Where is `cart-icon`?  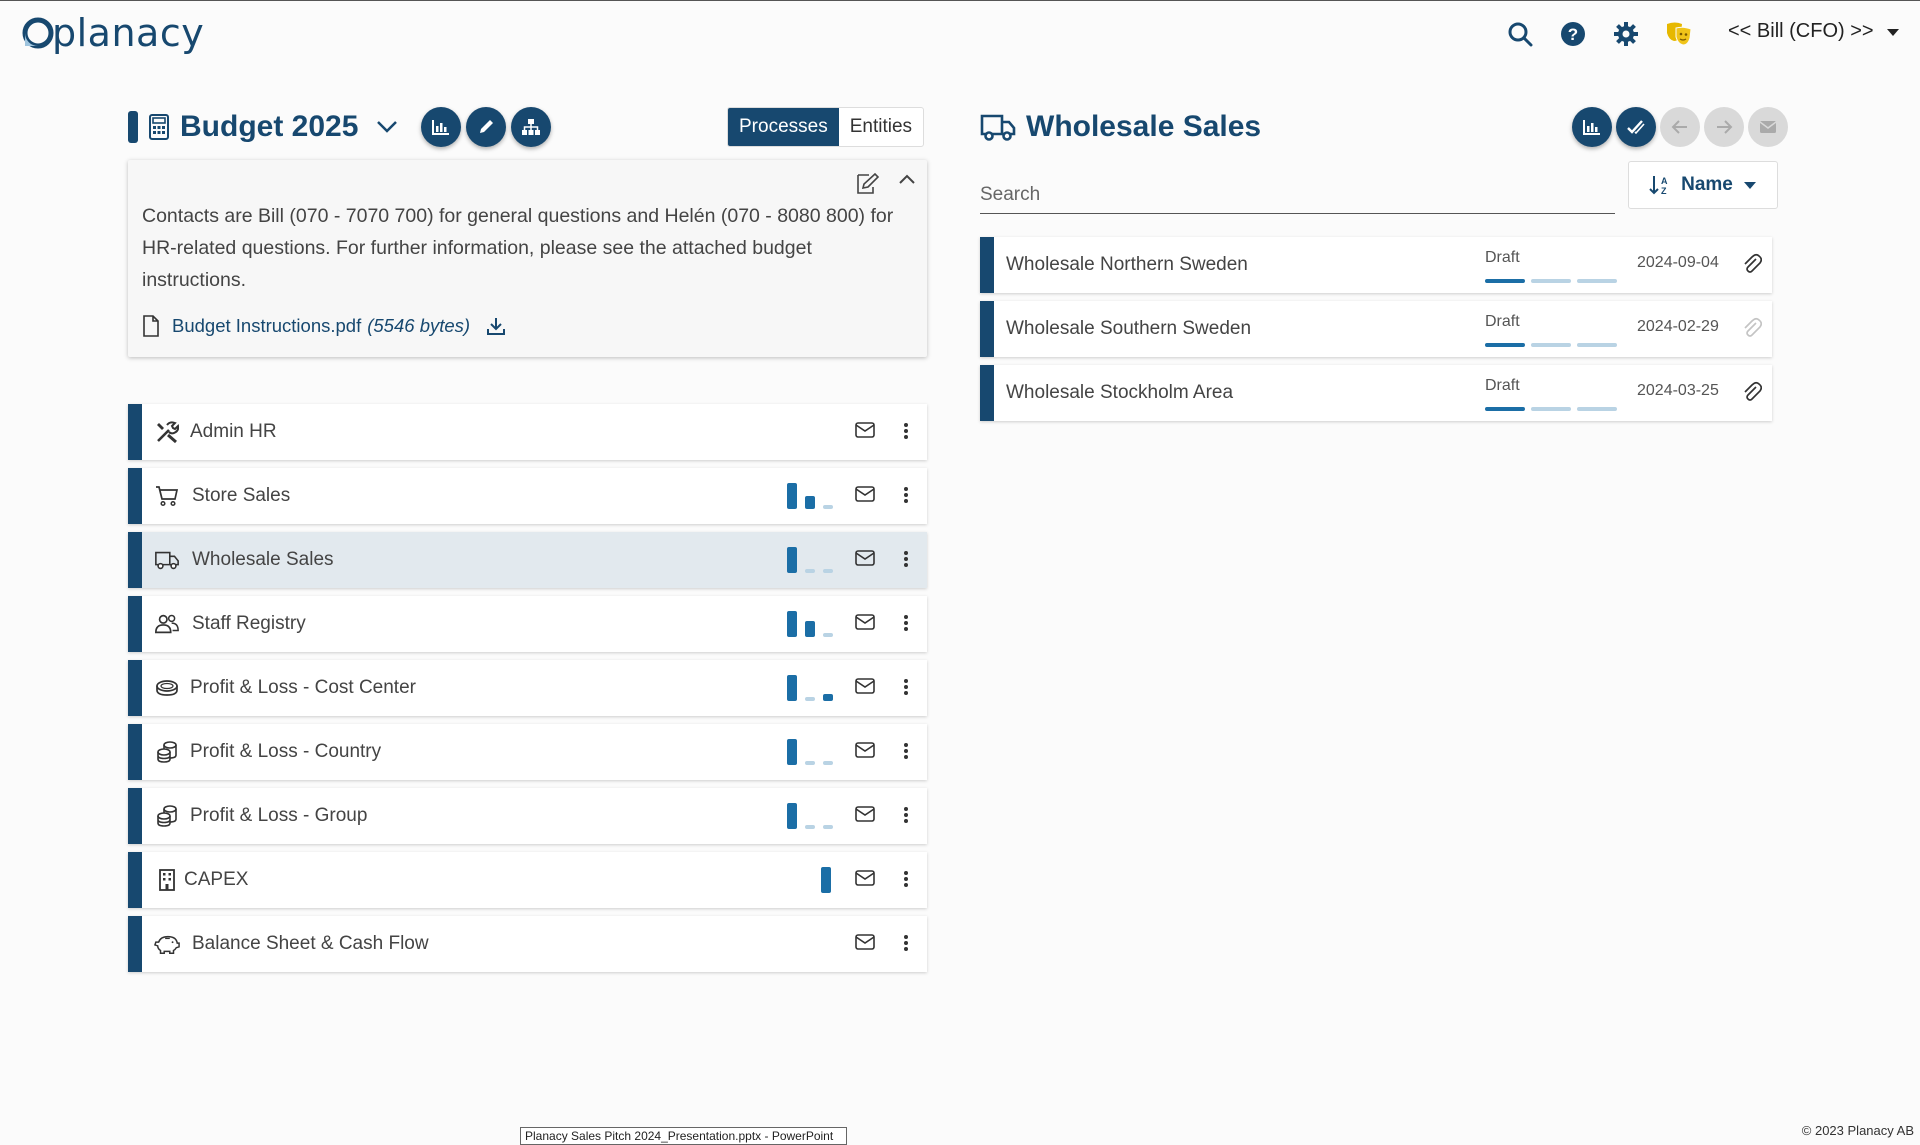 cart-icon is located at coordinates (167, 496).